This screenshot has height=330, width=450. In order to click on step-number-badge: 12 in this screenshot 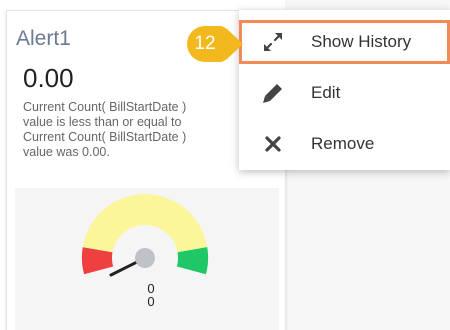, I will do `click(212, 44)`.